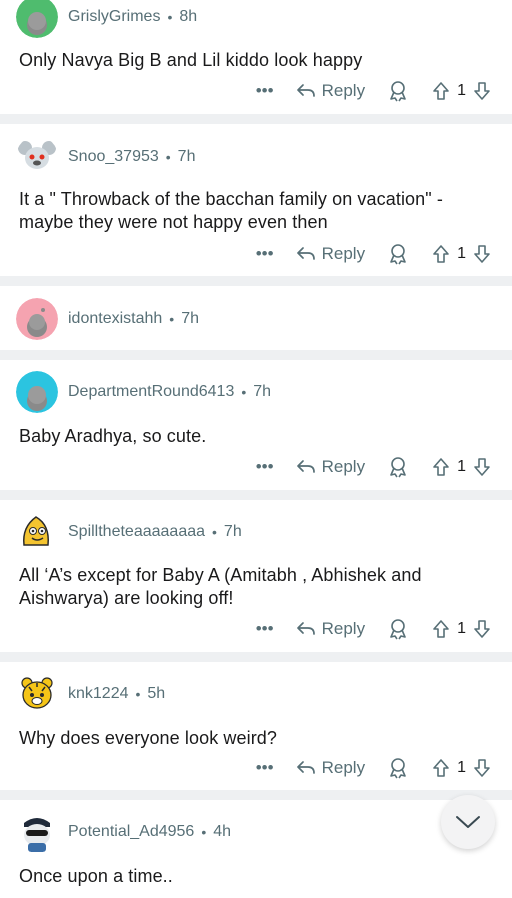 This screenshot has height=898, width=512. Describe the element at coordinates (222, 831) in the screenshot. I see `timestamp: 4h` at that location.